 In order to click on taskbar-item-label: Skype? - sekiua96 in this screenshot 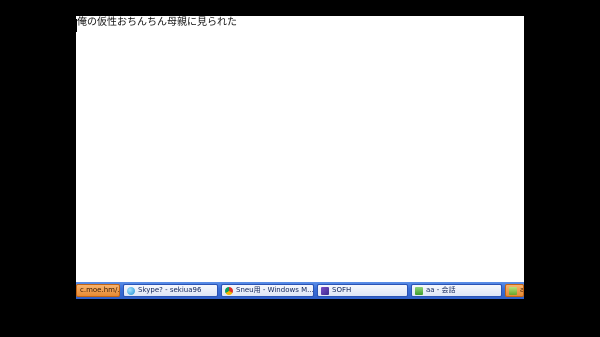, I will do `click(170, 290)`.